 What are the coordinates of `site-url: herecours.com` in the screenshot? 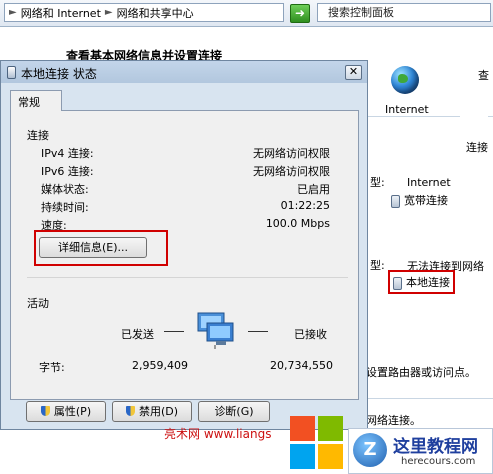 It's located at (438, 461).